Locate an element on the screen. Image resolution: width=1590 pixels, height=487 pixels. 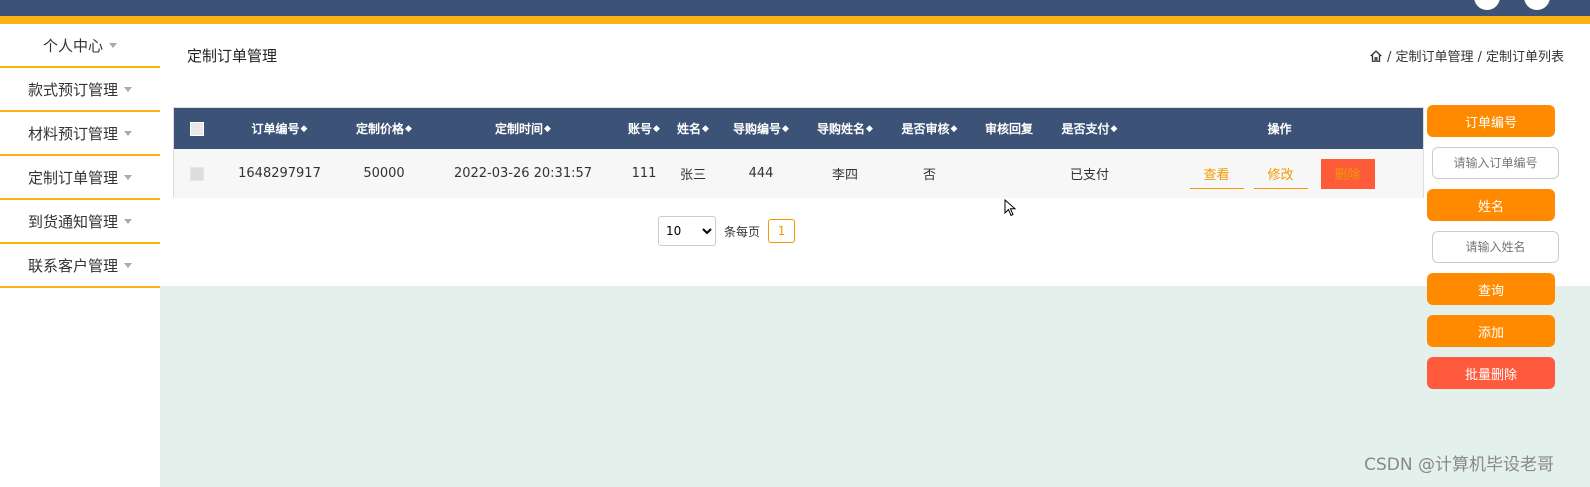
col-name: 姓名 ◆ is located at coordinates (693, 128).